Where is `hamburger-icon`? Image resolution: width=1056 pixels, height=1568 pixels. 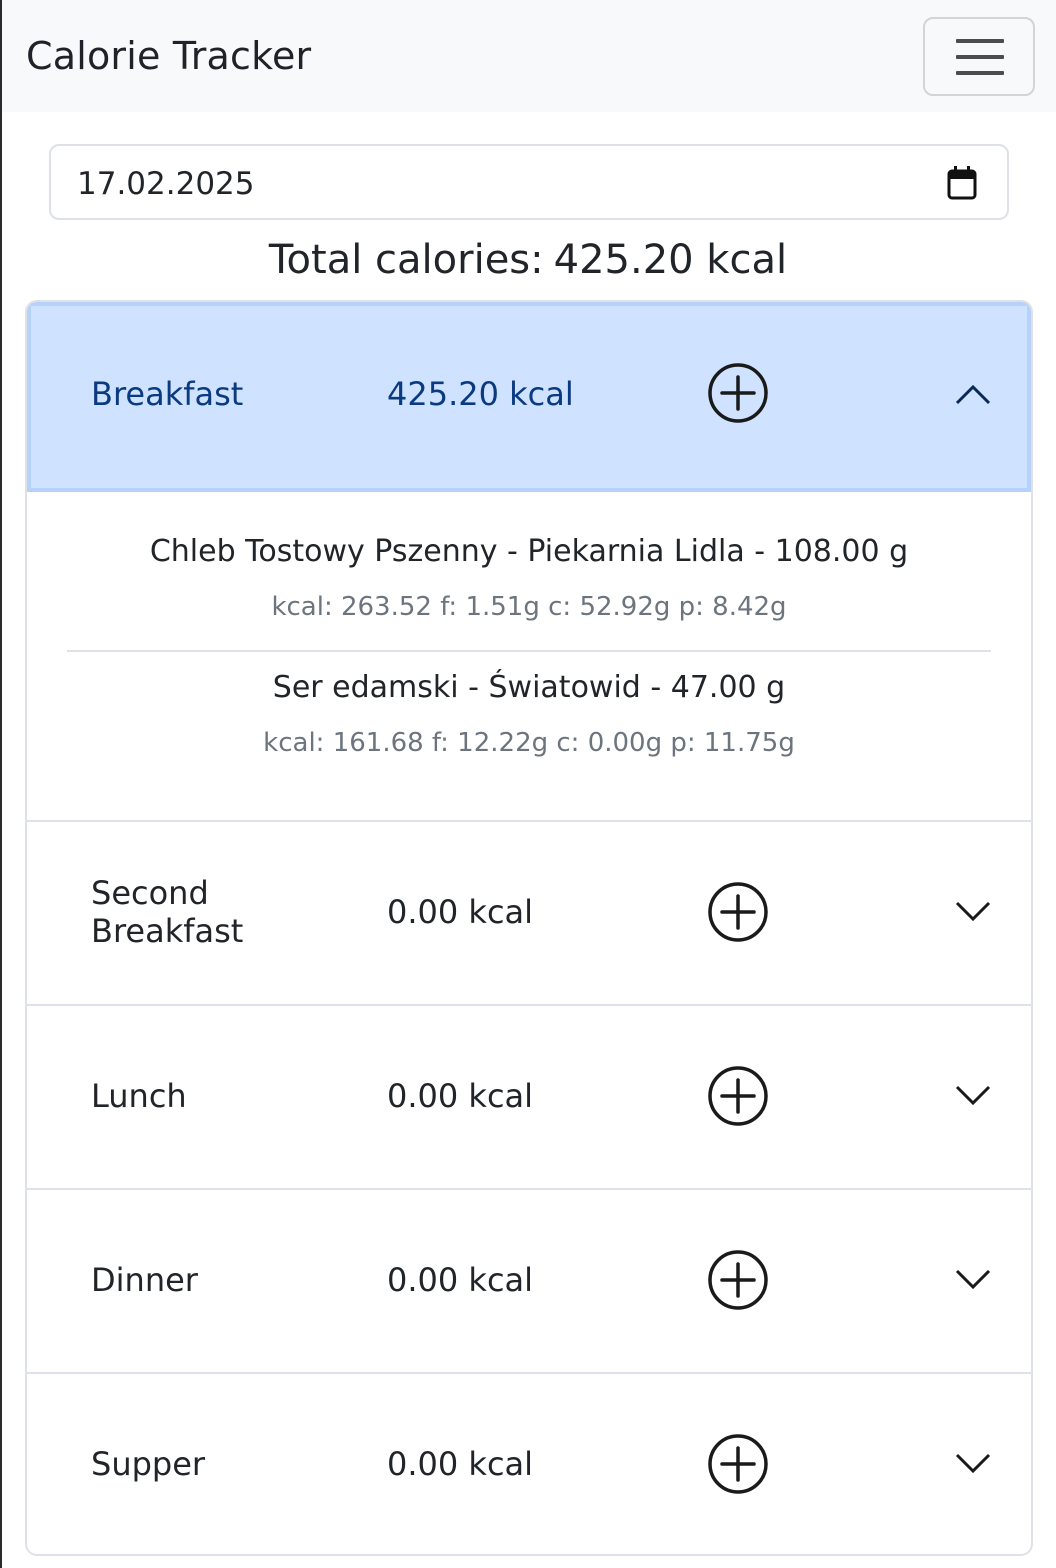
hamburger-icon is located at coordinates (980, 41).